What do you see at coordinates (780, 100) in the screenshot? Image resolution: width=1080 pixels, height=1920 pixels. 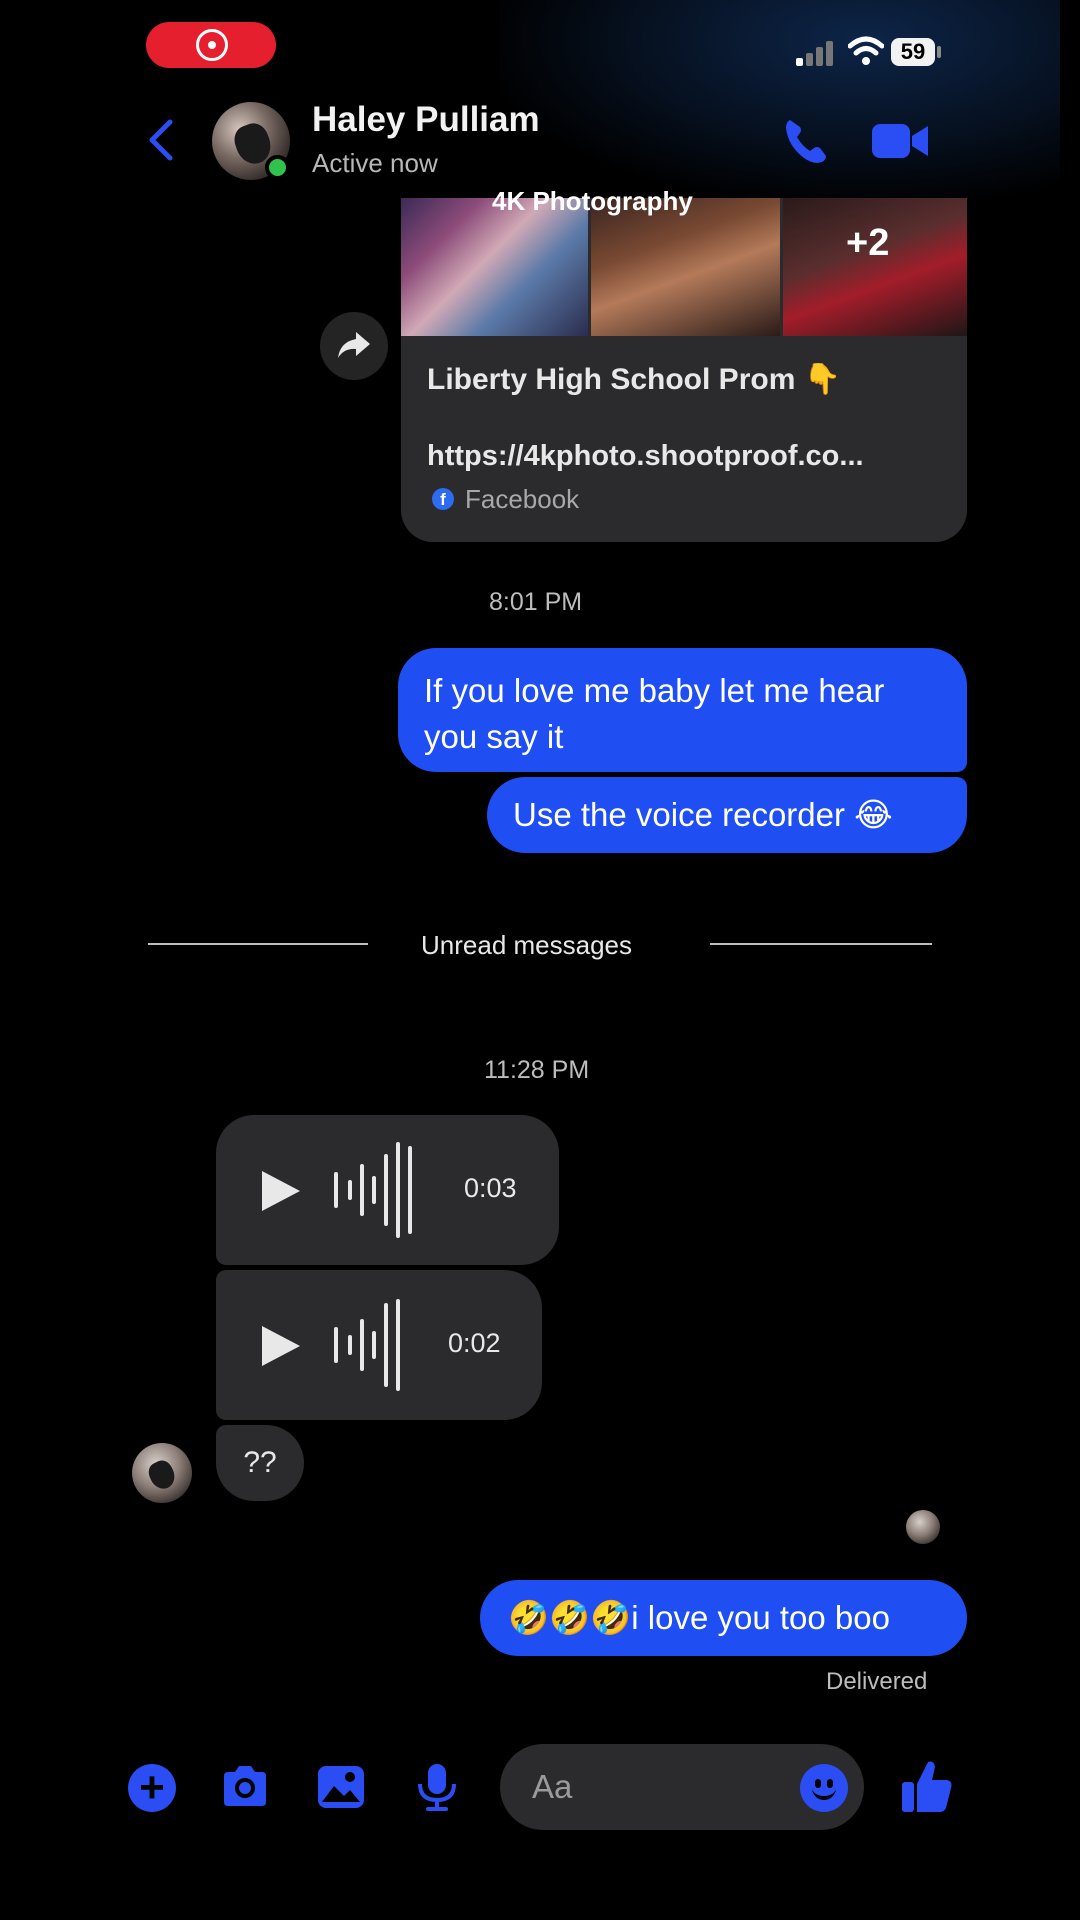 I see `header-glow` at bounding box center [780, 100].